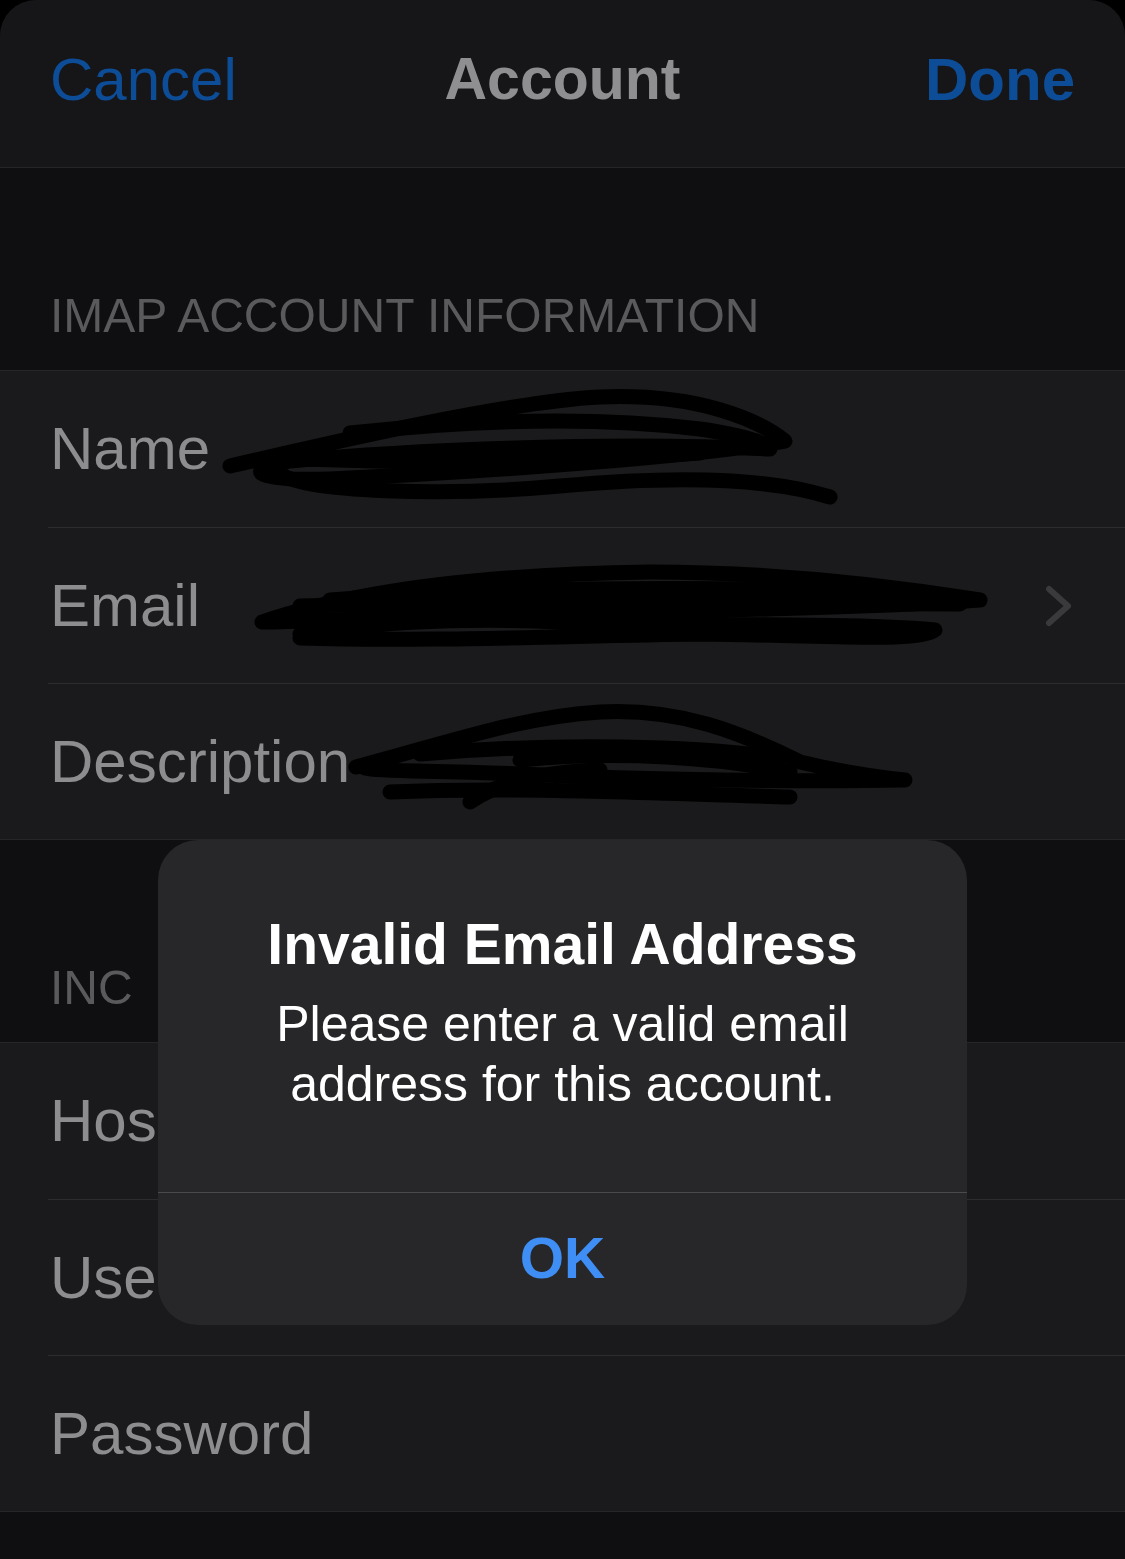 This screenshot has width=1125, height=1559. I want to click on section-header: IMAP ACCOUNT INFORMATION, so click(405, 316).